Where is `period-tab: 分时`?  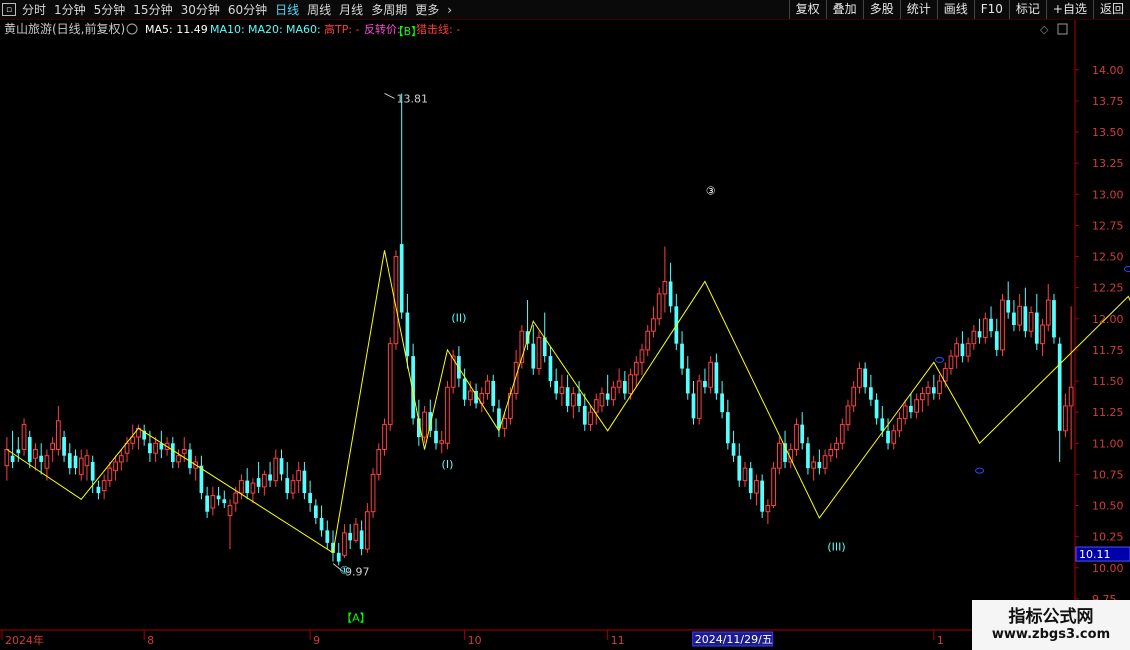 period-tab: 分时 is located at coordinates (34, 9).